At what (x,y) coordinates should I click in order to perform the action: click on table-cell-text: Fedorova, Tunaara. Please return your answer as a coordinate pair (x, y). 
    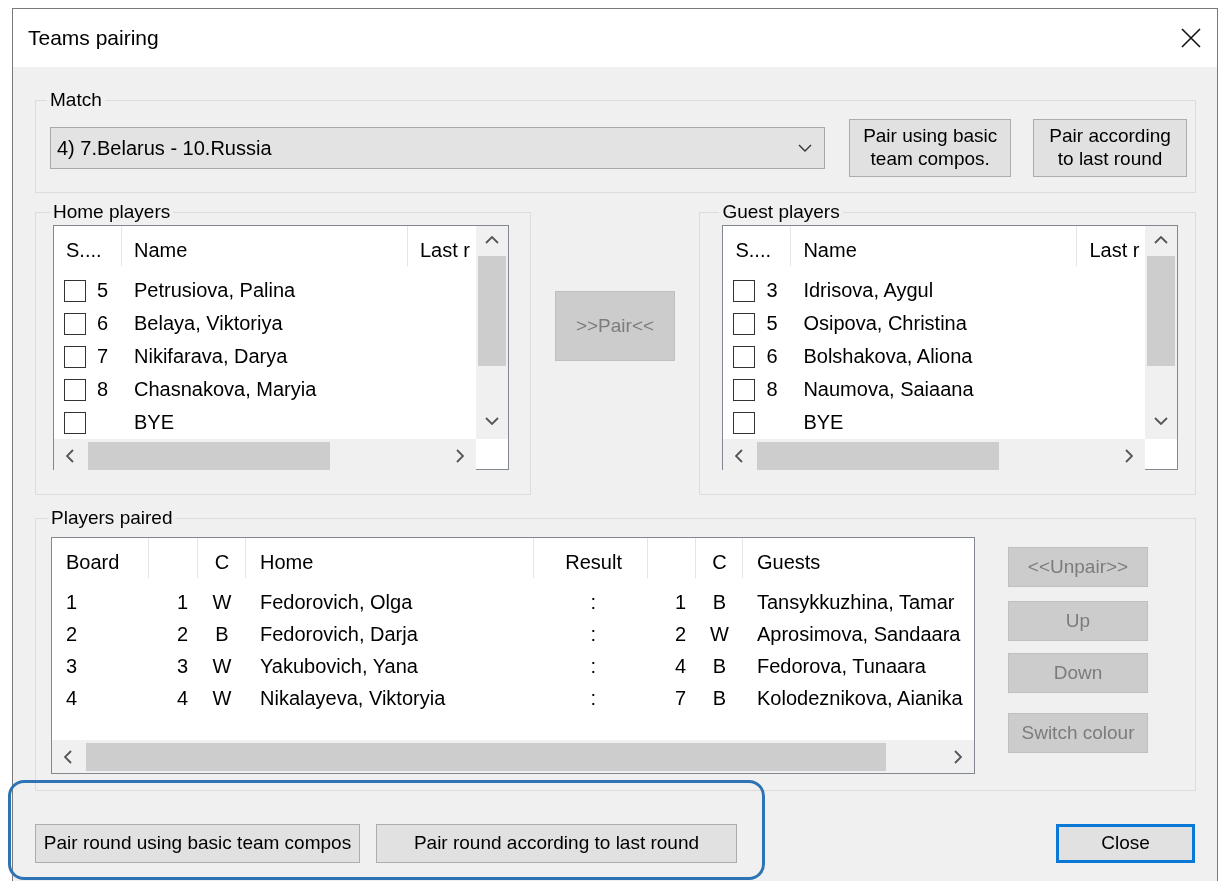
    Looking at the image, I should click on (841, 666).